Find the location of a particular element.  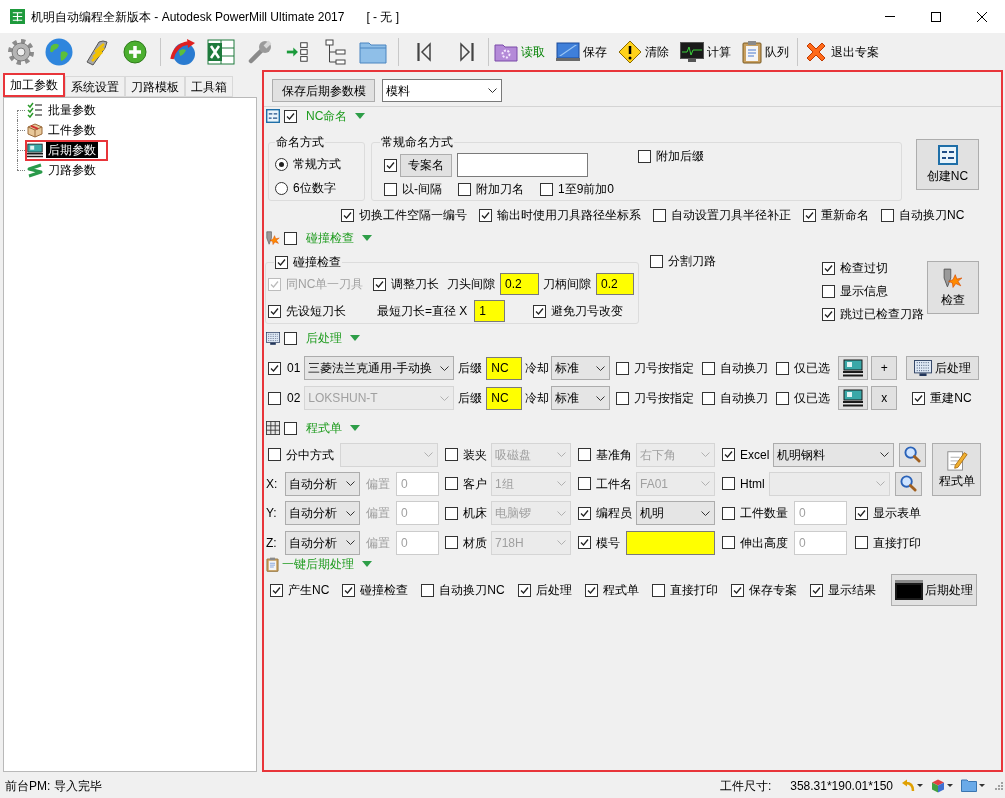

dropdown: 三菱法兰克通用-手动换 is located at coordinates (379, 368).